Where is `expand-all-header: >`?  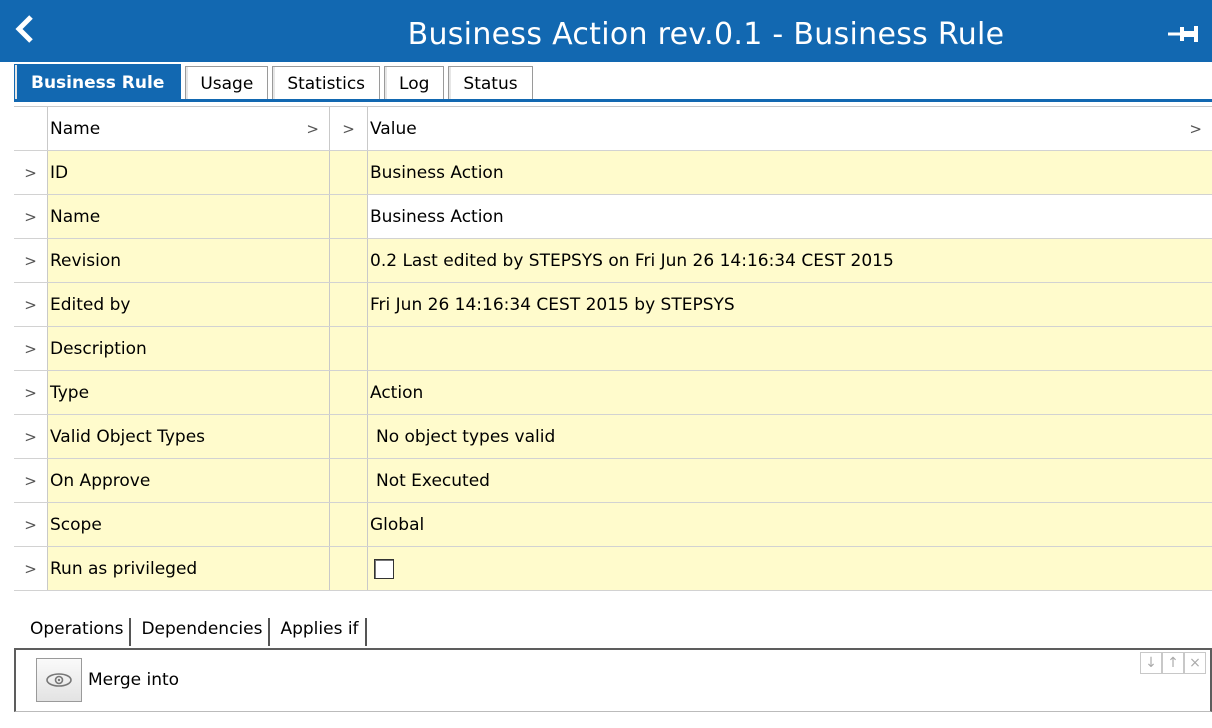
expand-all-header: > is located at coordinates (349, 128).